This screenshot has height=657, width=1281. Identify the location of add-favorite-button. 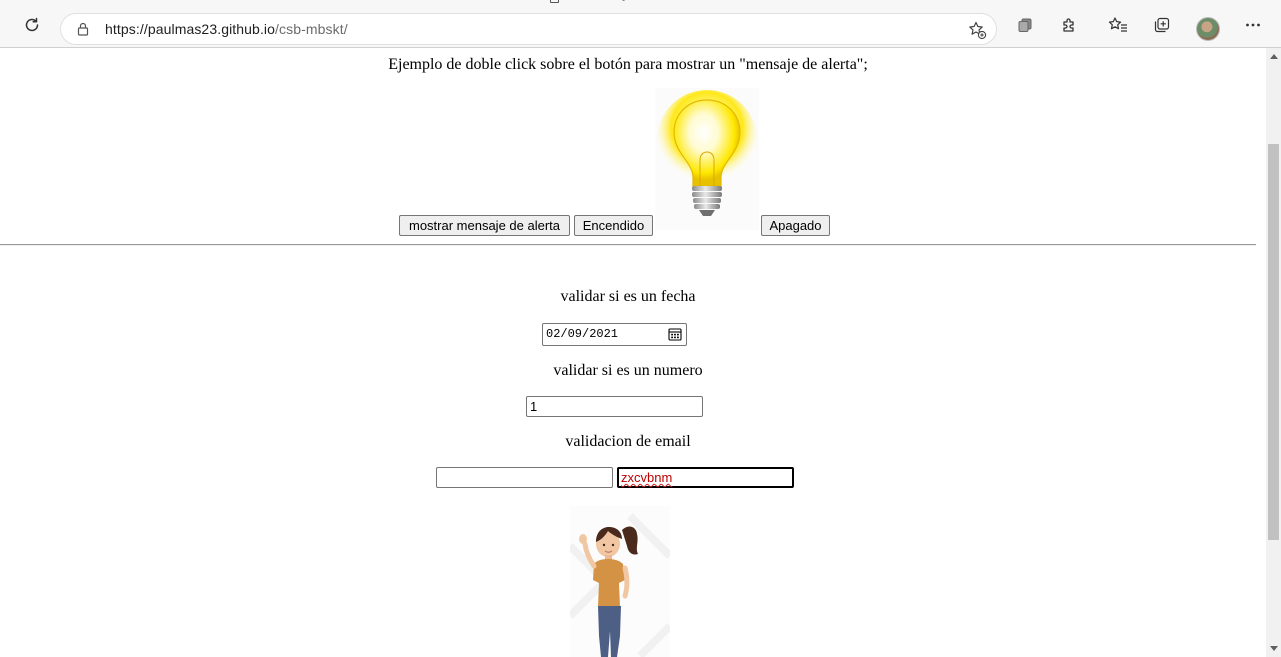
(977, 30).